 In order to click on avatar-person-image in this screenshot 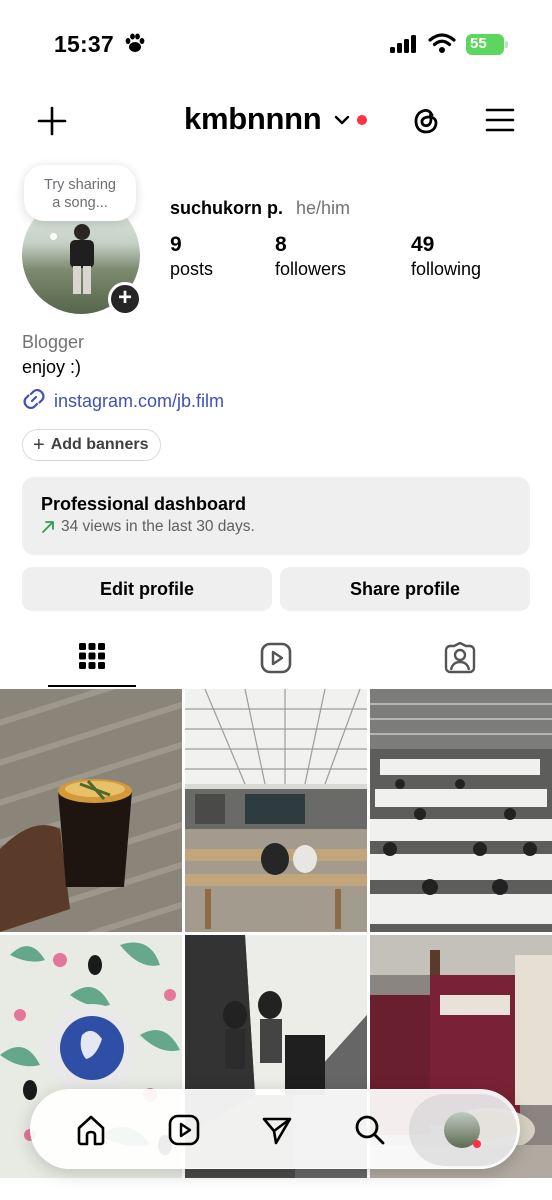, I will do `click(82, 259)`.